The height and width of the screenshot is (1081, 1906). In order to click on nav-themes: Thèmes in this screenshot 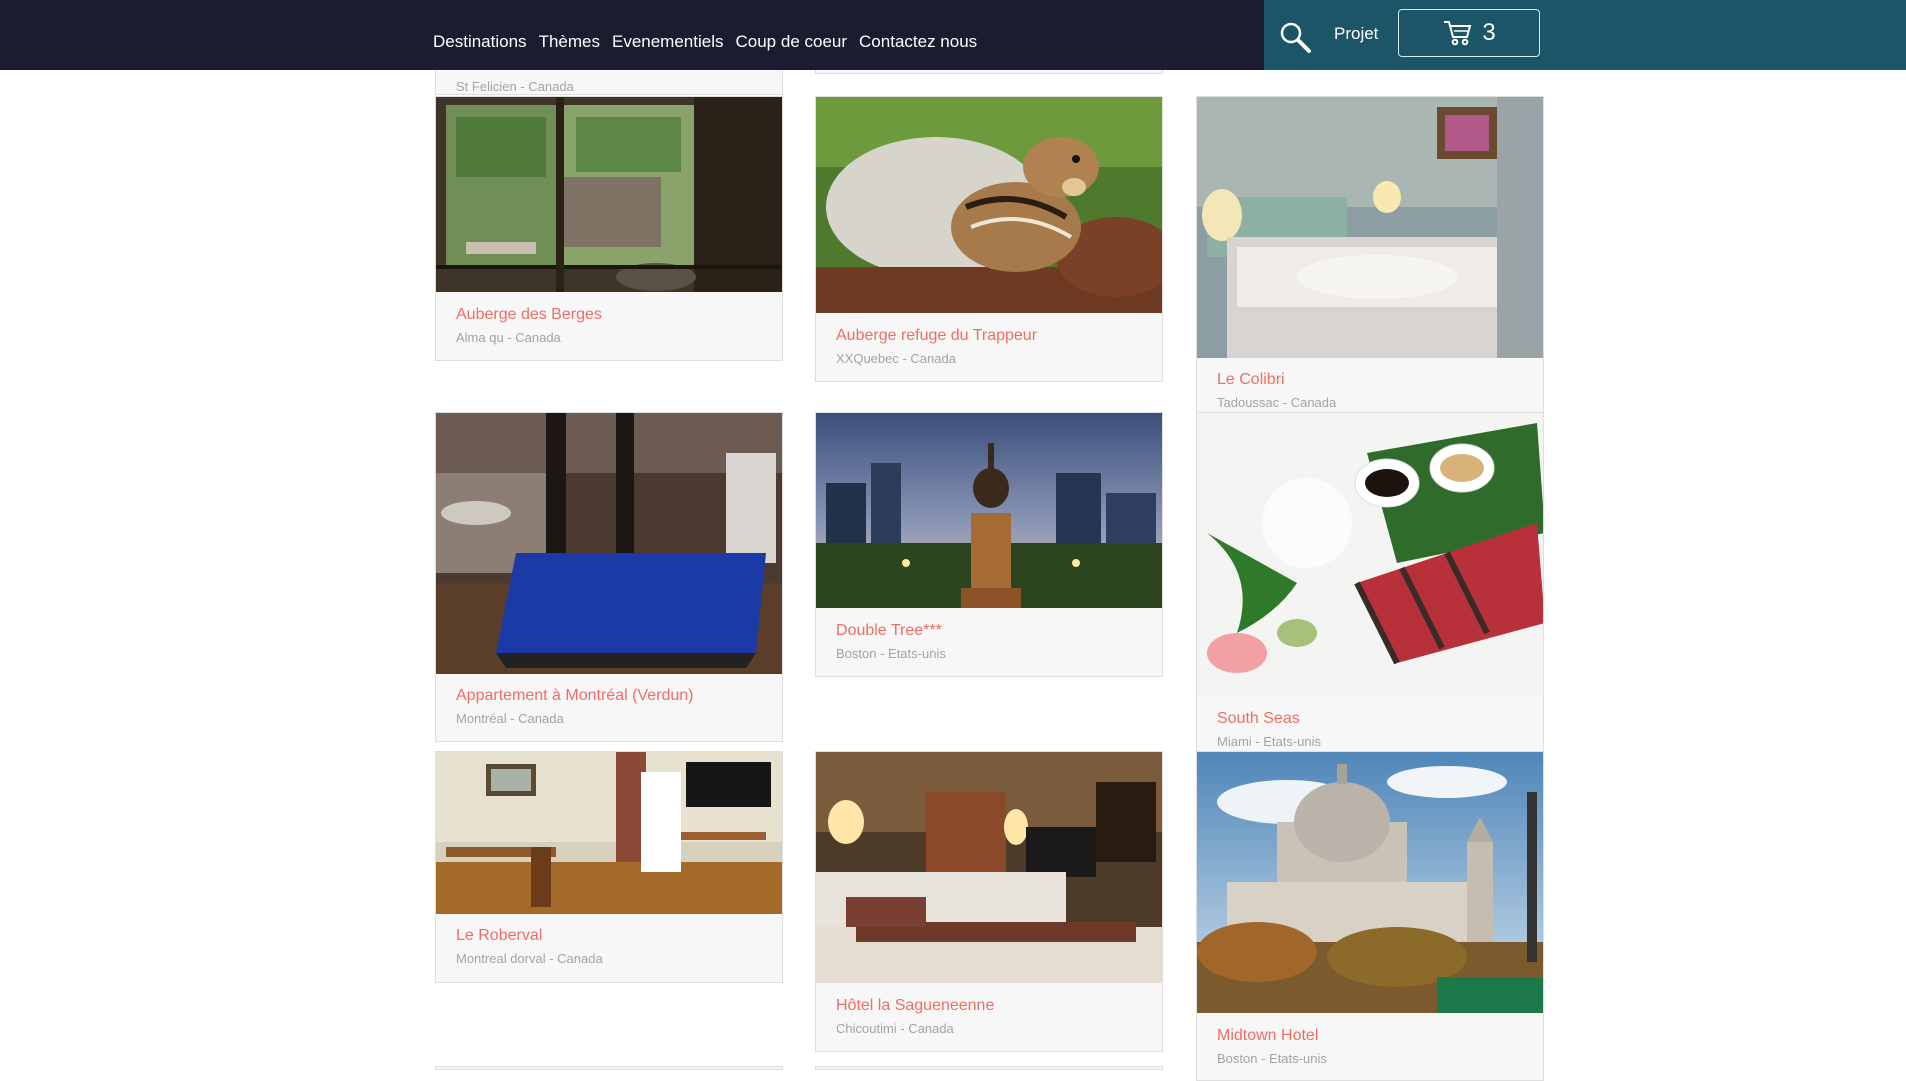, I will do `click(569, 42)`.